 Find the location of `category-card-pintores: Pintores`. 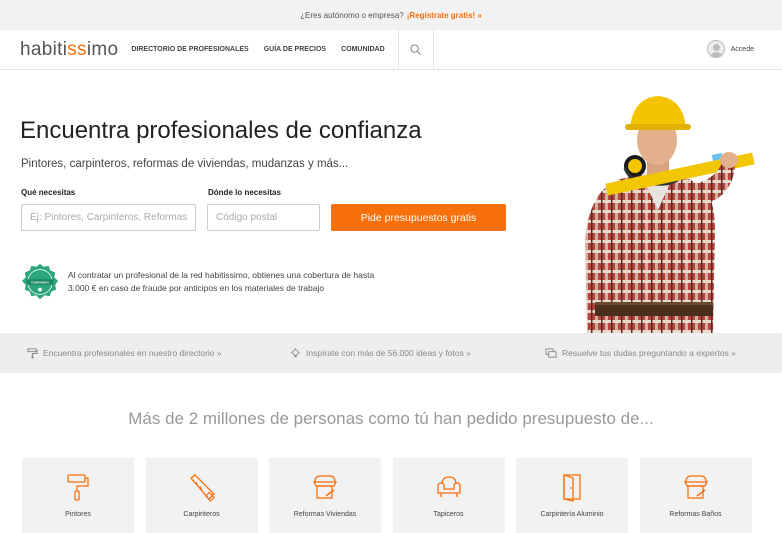

category-card-pintores: Pintores is located at coordinates (78, 495).